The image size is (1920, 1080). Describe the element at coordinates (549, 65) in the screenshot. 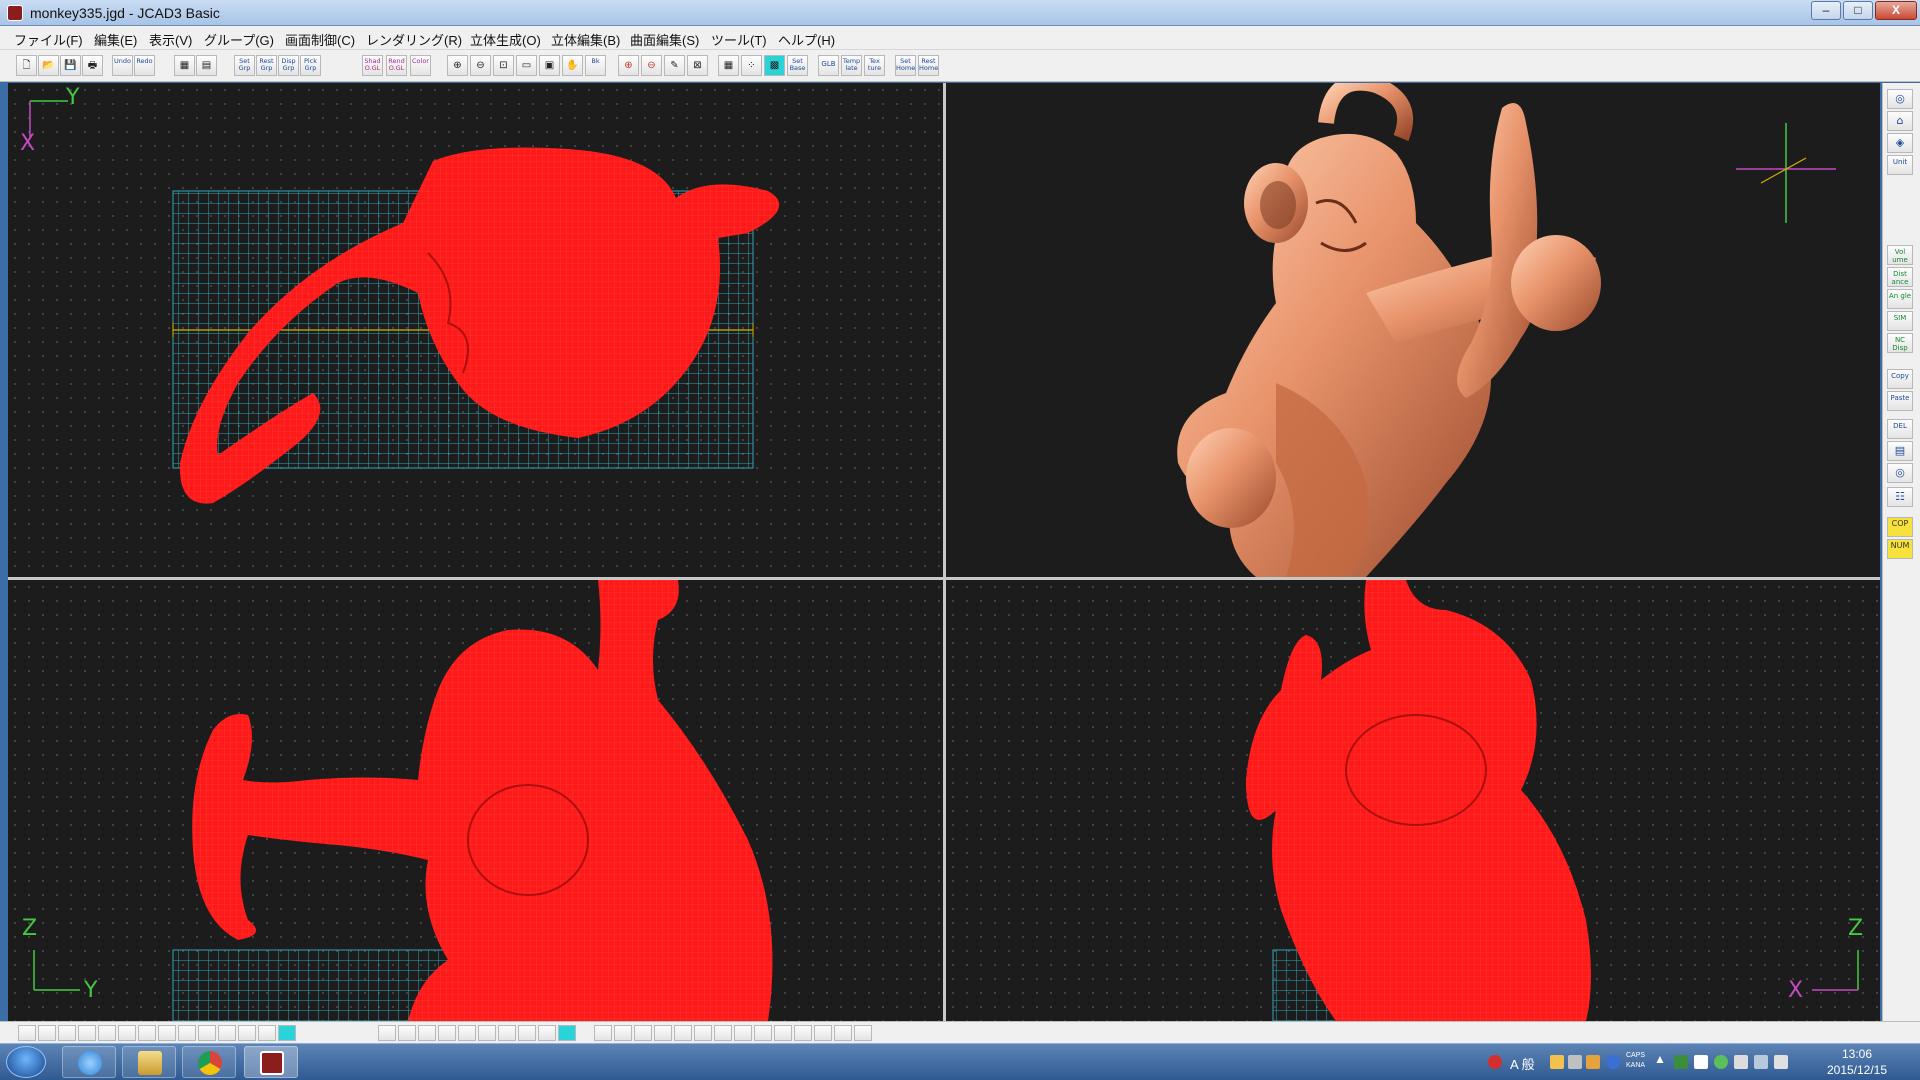

I see `zoom-all-icon: ▣` at that location.